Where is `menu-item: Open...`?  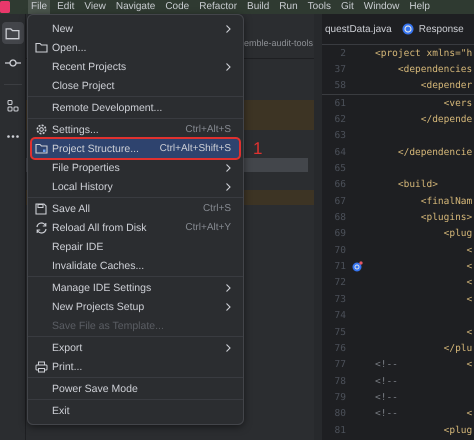
menu-item: Open... is located at coordinates (135, 47).